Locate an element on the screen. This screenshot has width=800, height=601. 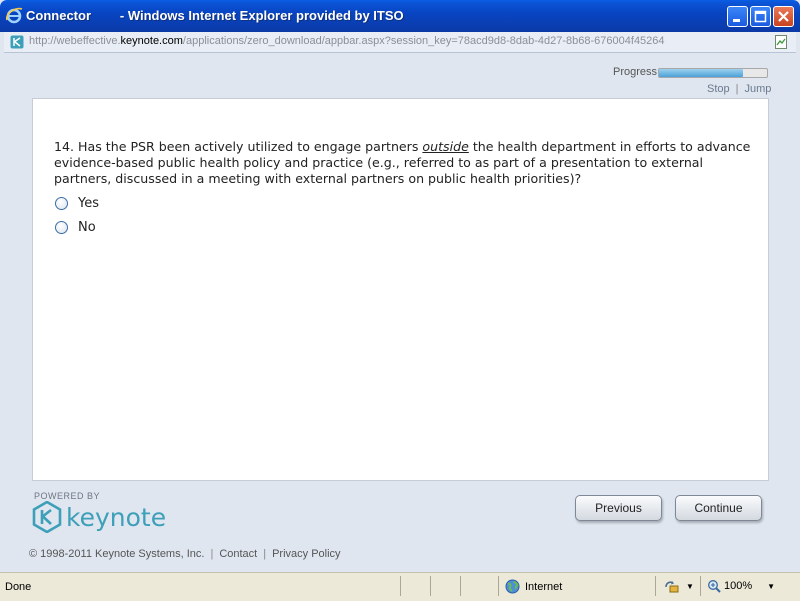
progress-bar is located at coordinates (713, 73).